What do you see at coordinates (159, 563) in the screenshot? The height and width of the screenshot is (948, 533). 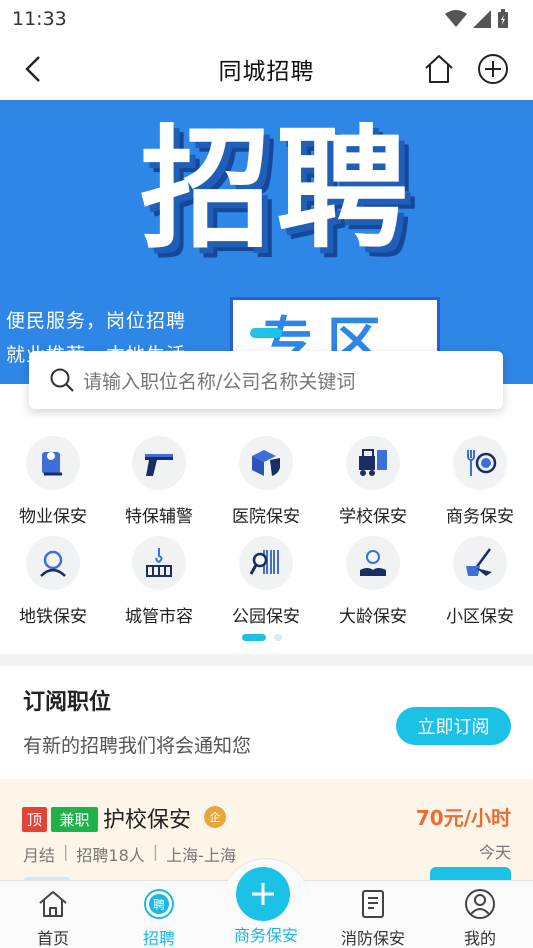 I see `crane-hook-icon` at bounding box center [159, 563].